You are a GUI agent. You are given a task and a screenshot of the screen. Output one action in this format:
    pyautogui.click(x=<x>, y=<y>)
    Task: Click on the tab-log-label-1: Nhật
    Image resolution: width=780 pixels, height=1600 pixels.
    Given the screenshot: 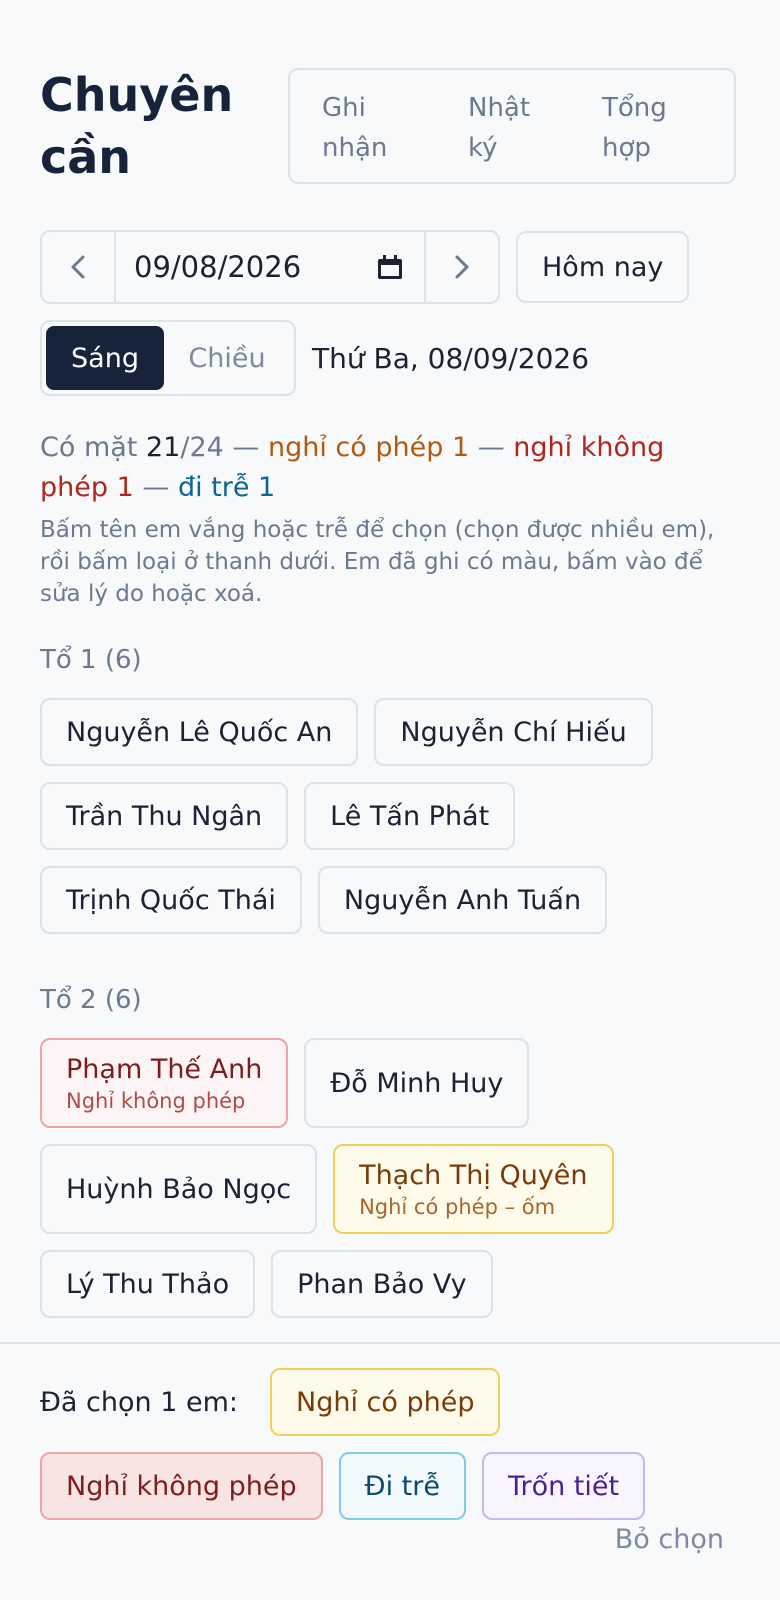 What is the action you would take?
    pyautogui.click(x=499, y=108)
    